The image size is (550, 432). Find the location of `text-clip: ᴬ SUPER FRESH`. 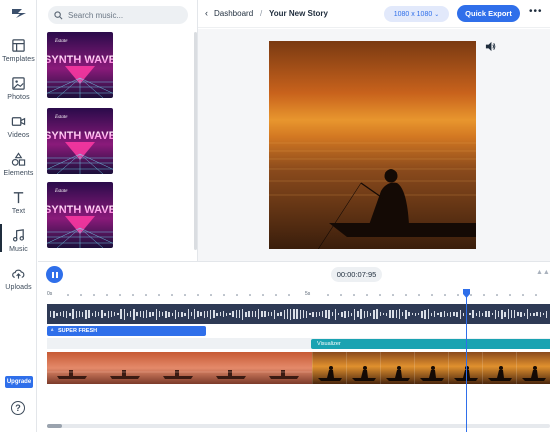

text-clip: ᴬ SUPER FRESH is located at coordinates (126, 331).